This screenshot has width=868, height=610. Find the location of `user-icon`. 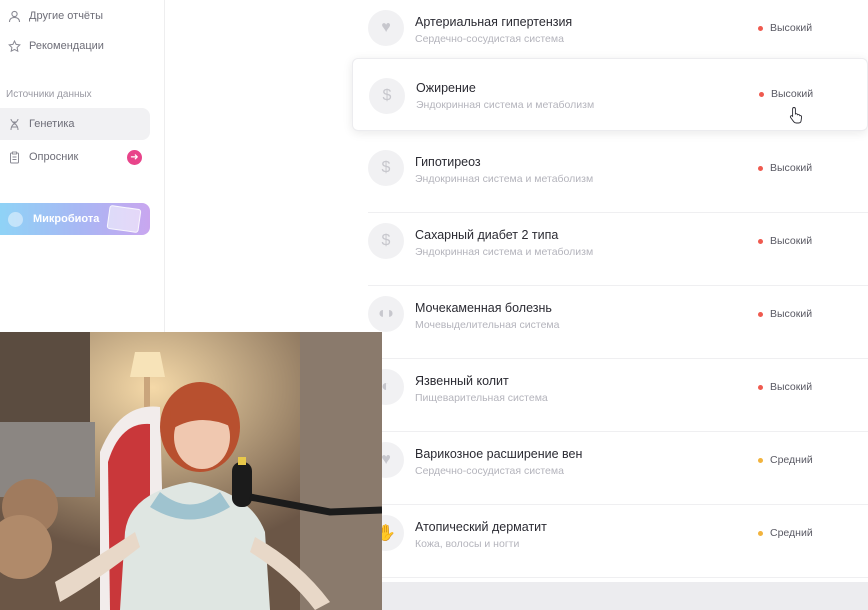

user-icon is located at coordinates (14, 16).